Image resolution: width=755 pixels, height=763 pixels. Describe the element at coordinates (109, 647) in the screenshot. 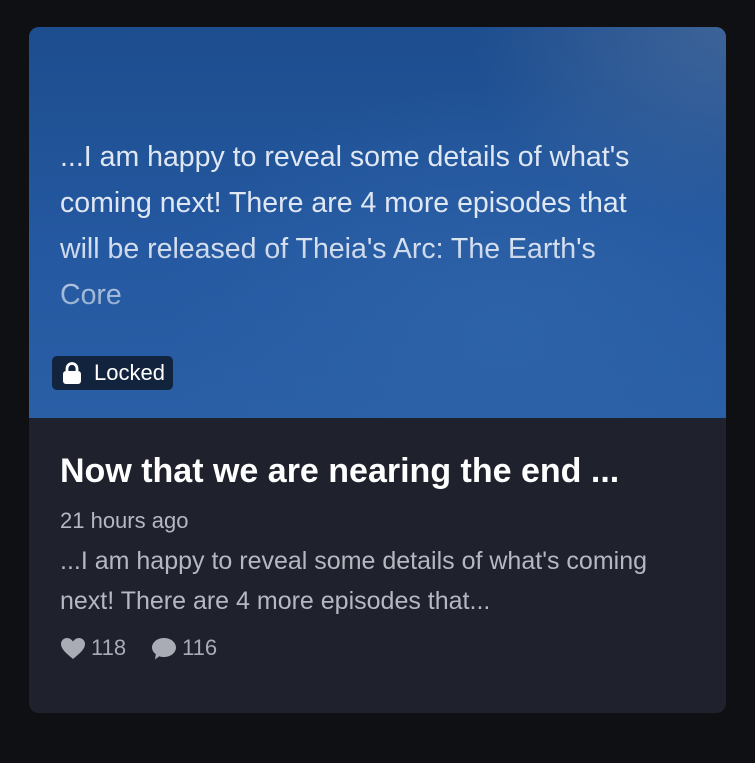

I see `like-count: 118` at that location.